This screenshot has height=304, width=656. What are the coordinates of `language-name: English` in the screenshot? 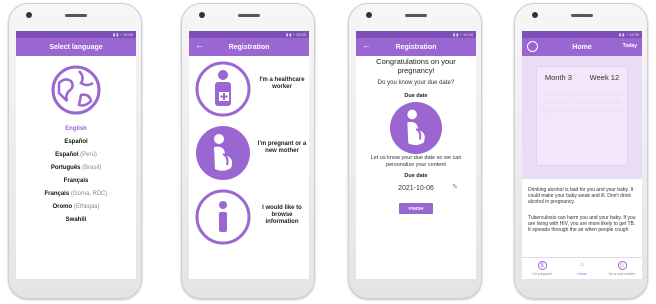 It's located at (76, 129).